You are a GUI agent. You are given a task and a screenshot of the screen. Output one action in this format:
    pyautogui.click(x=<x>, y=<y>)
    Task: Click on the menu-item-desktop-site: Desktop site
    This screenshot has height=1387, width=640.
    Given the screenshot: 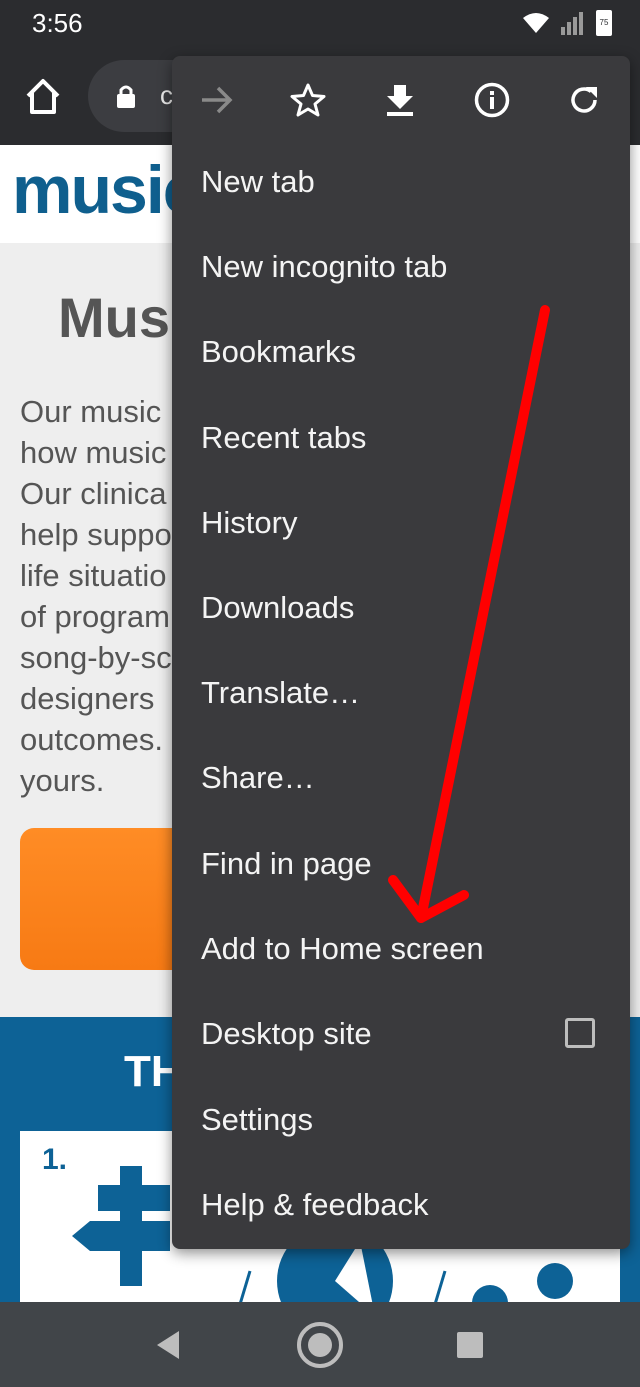 What is the action you would take?
    pyautogui.click(x=401, y=1036)
    